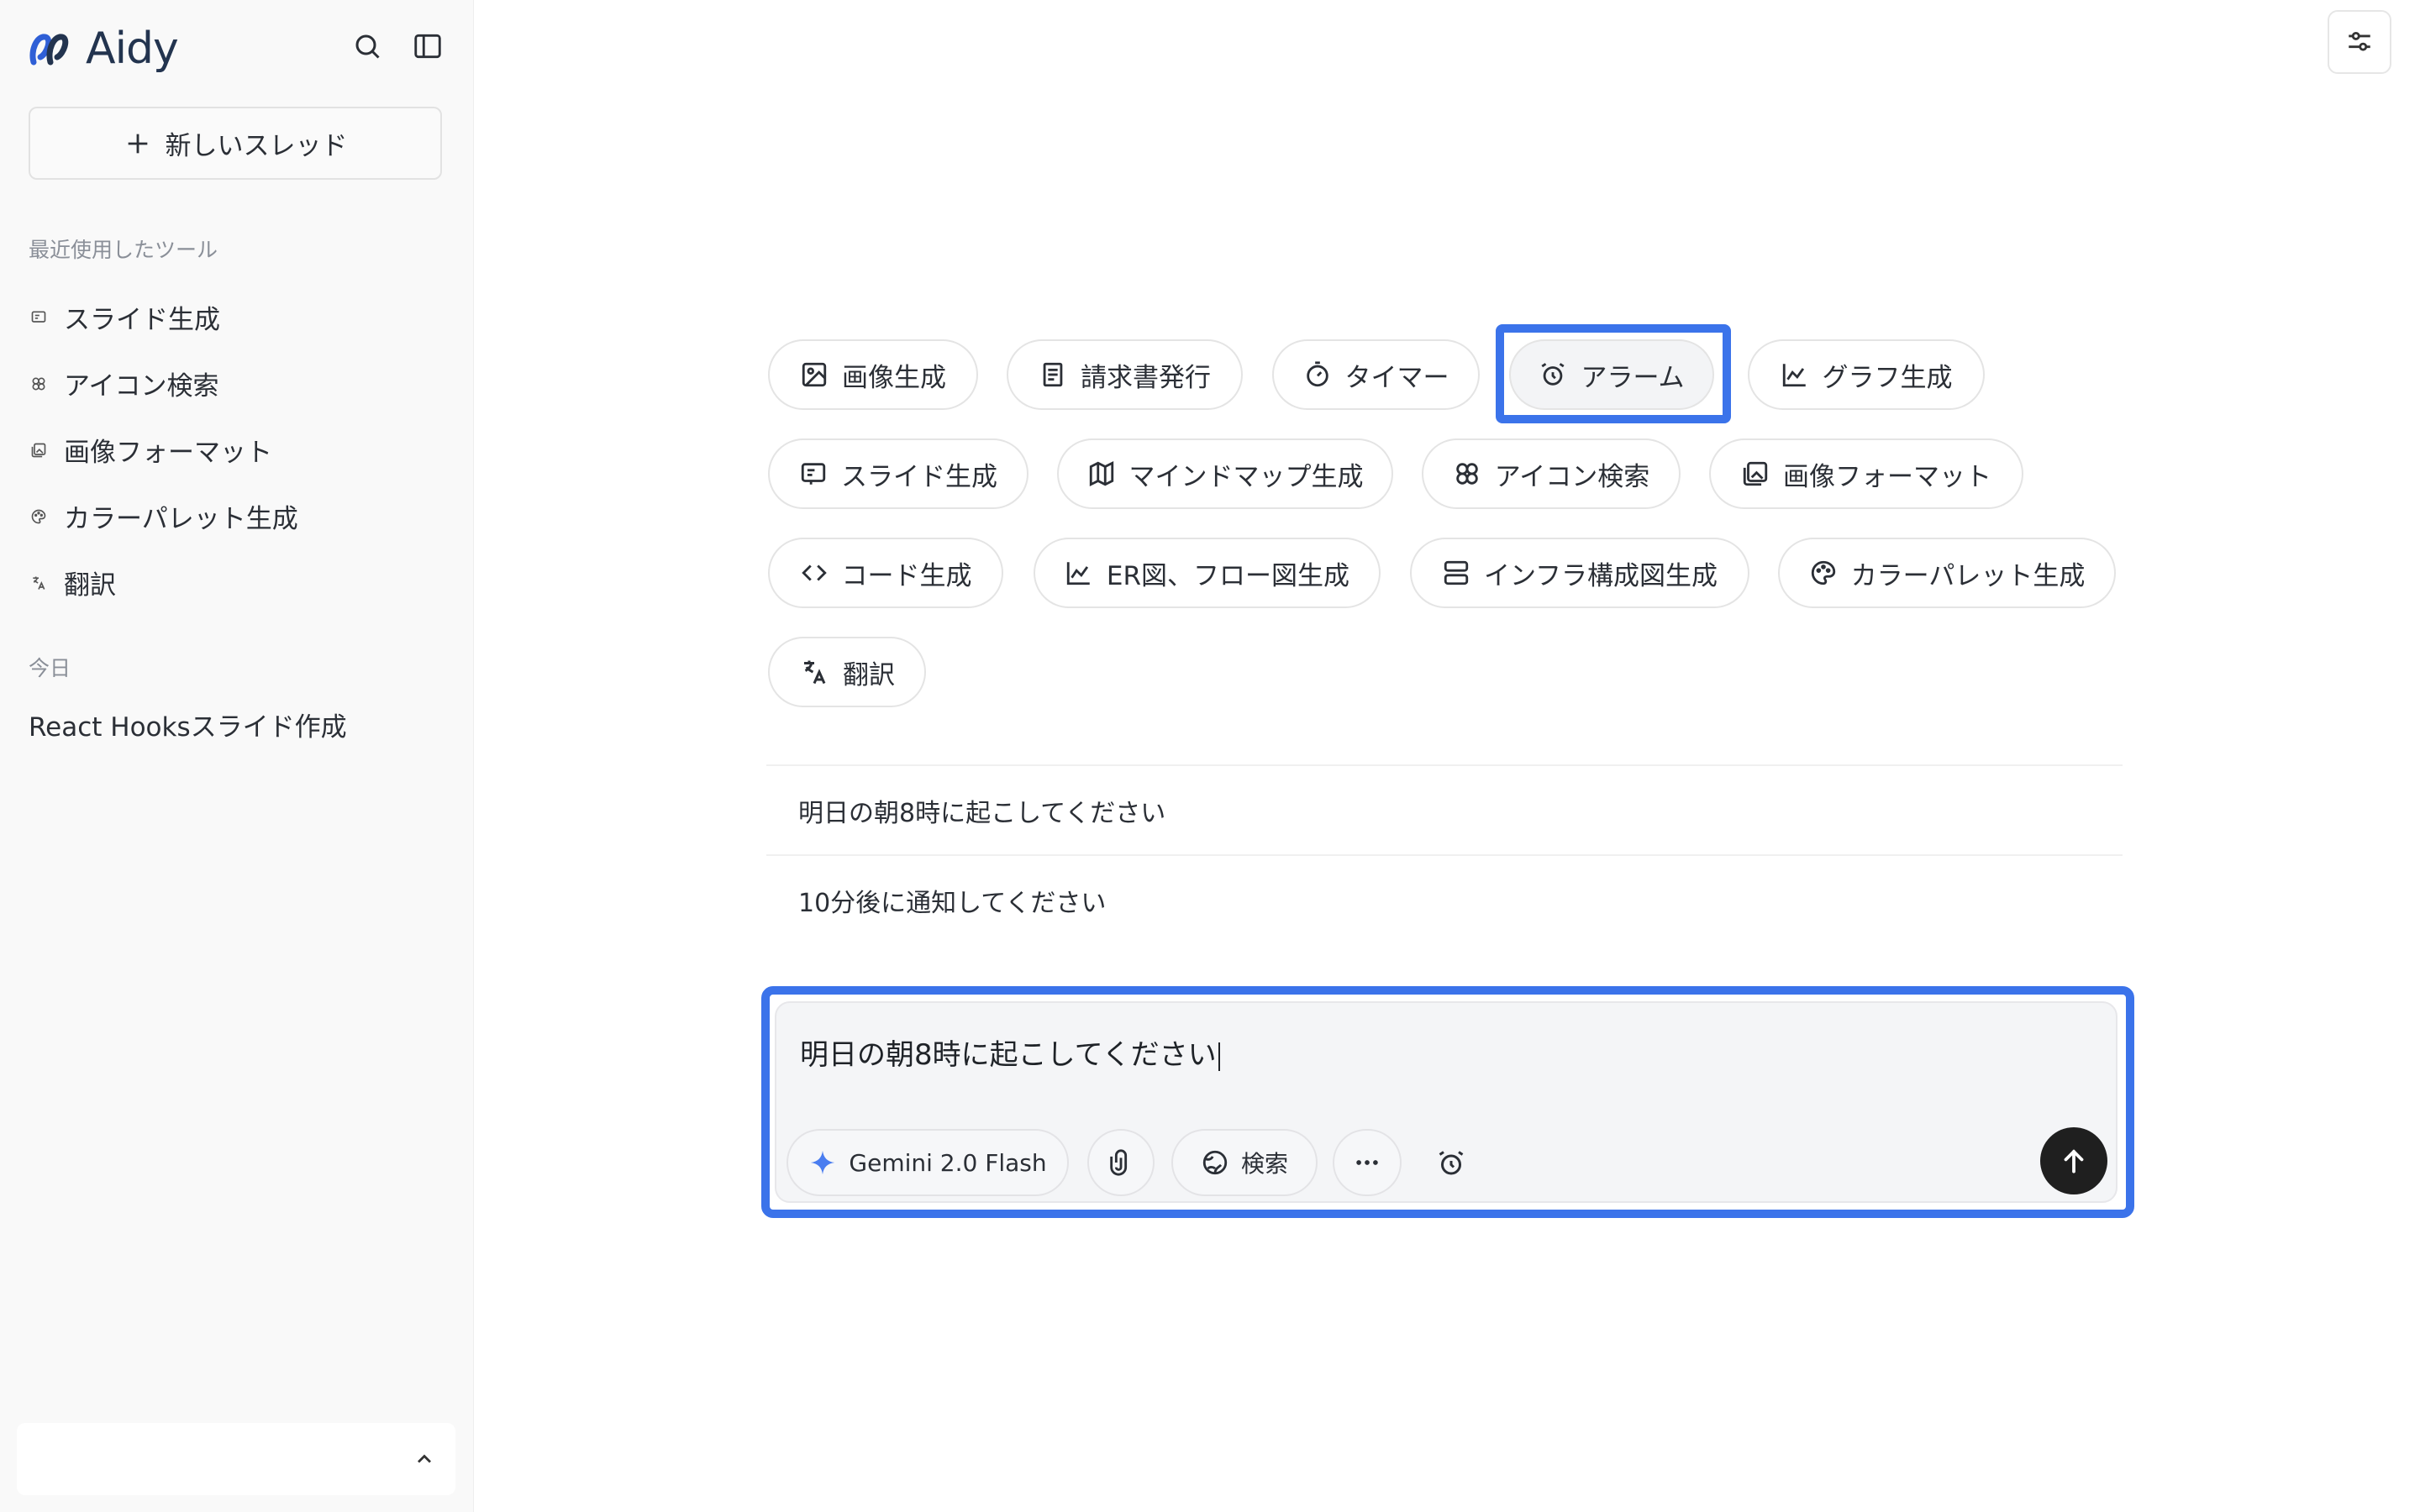 The image size is (2420, 1512). What do you see at coordinates (1101, 473) in the screenshot?
I see `map-icon` at bounding box center [1101, 473].